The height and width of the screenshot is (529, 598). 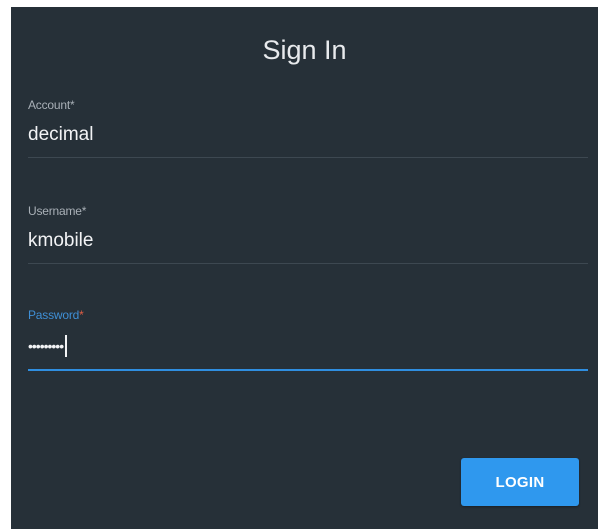 What do you see at coordinates (308, 242) in the screenshot?
I see `username-input: kmobile` at bounding box center [308, 242].